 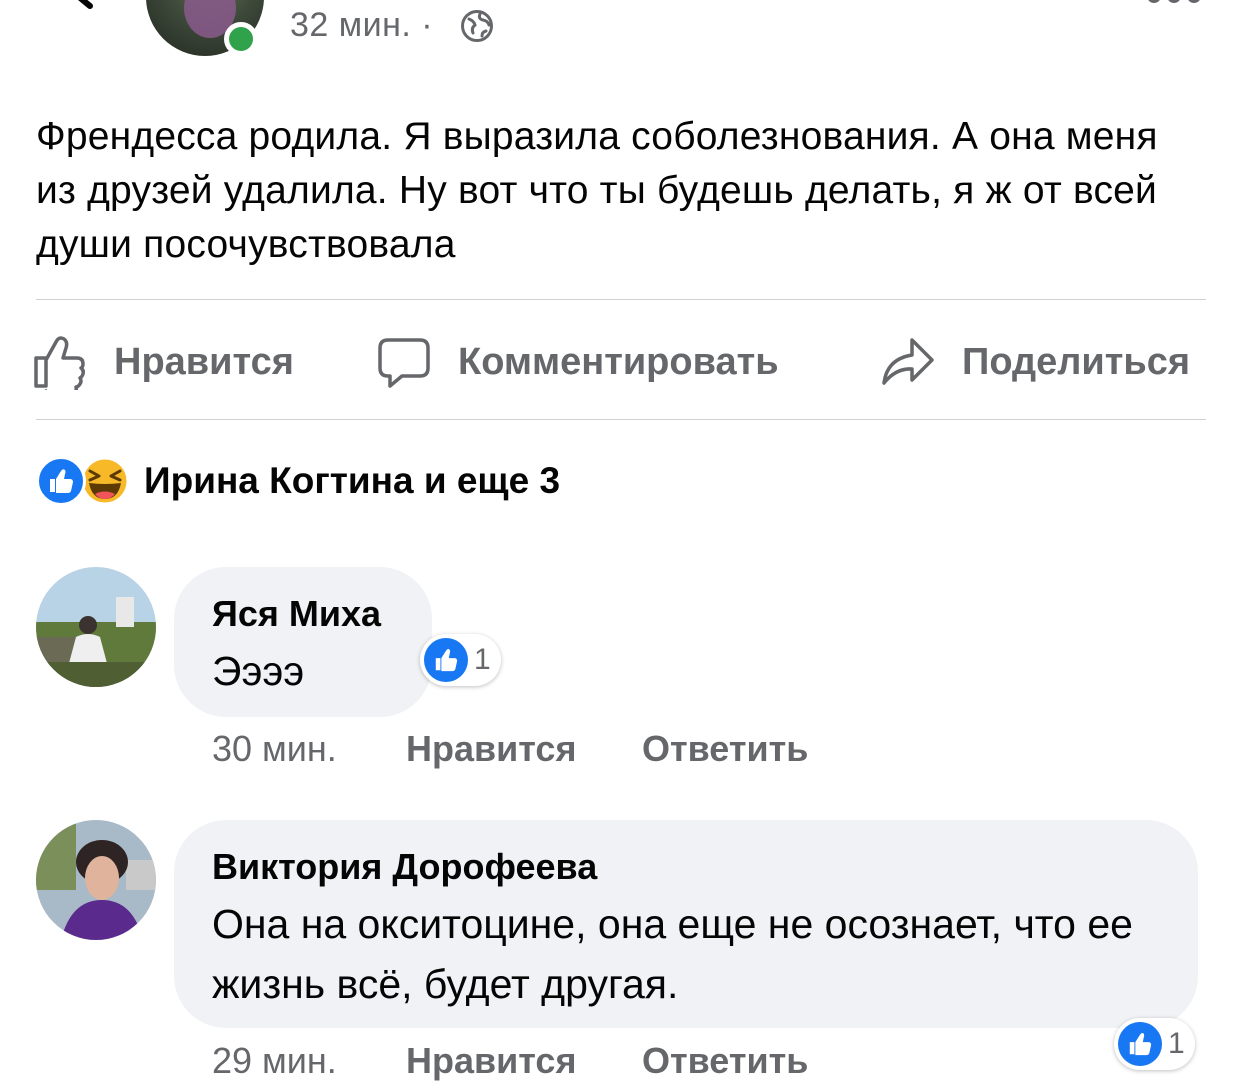 I want to click on comment-button: Комментировать, so click(x=577, y=362).